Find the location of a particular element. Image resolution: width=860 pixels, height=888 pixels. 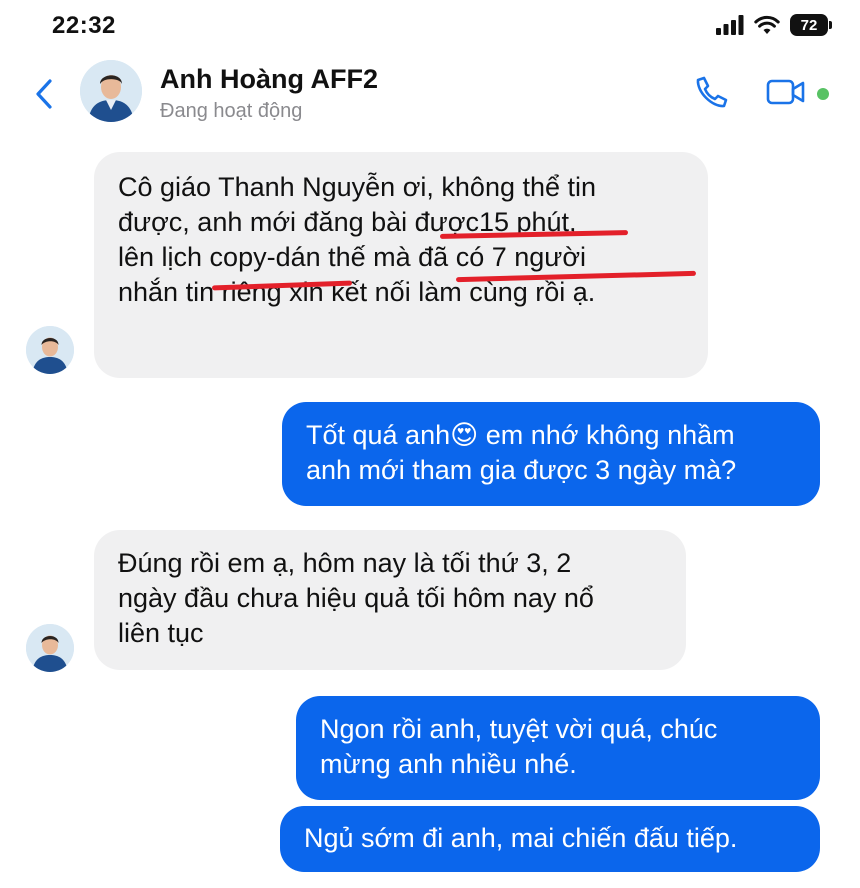

online-indicator is located at coordinates (823, 94).